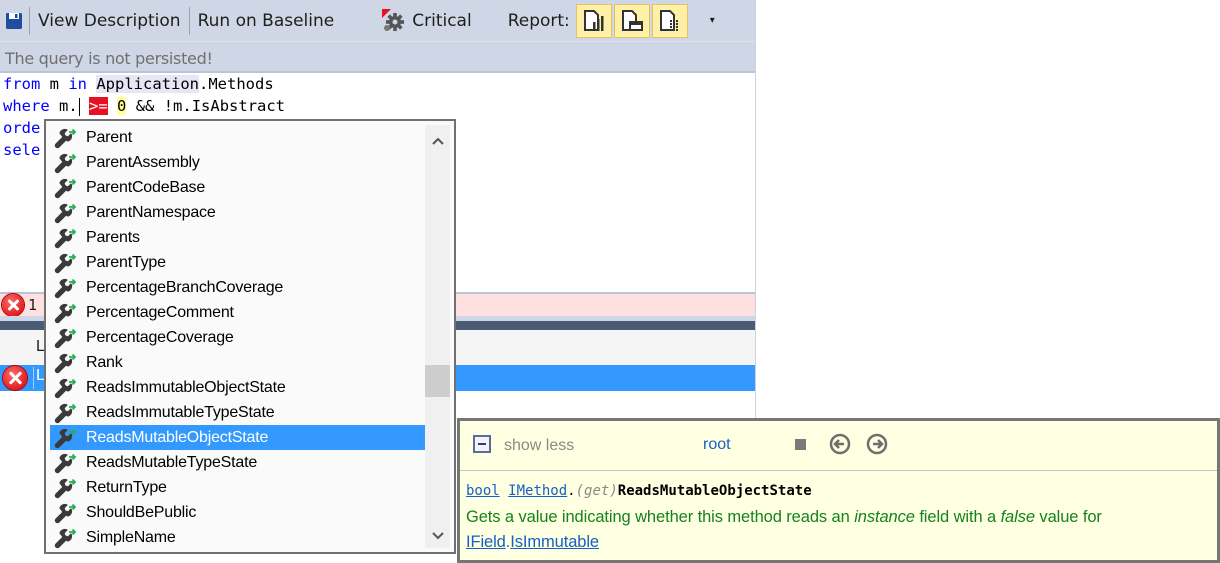 This screenshot has width=1220, height=563. Describe the element at coordinates (77, 84) in the screenshot. I see `keyword: in` at that location.